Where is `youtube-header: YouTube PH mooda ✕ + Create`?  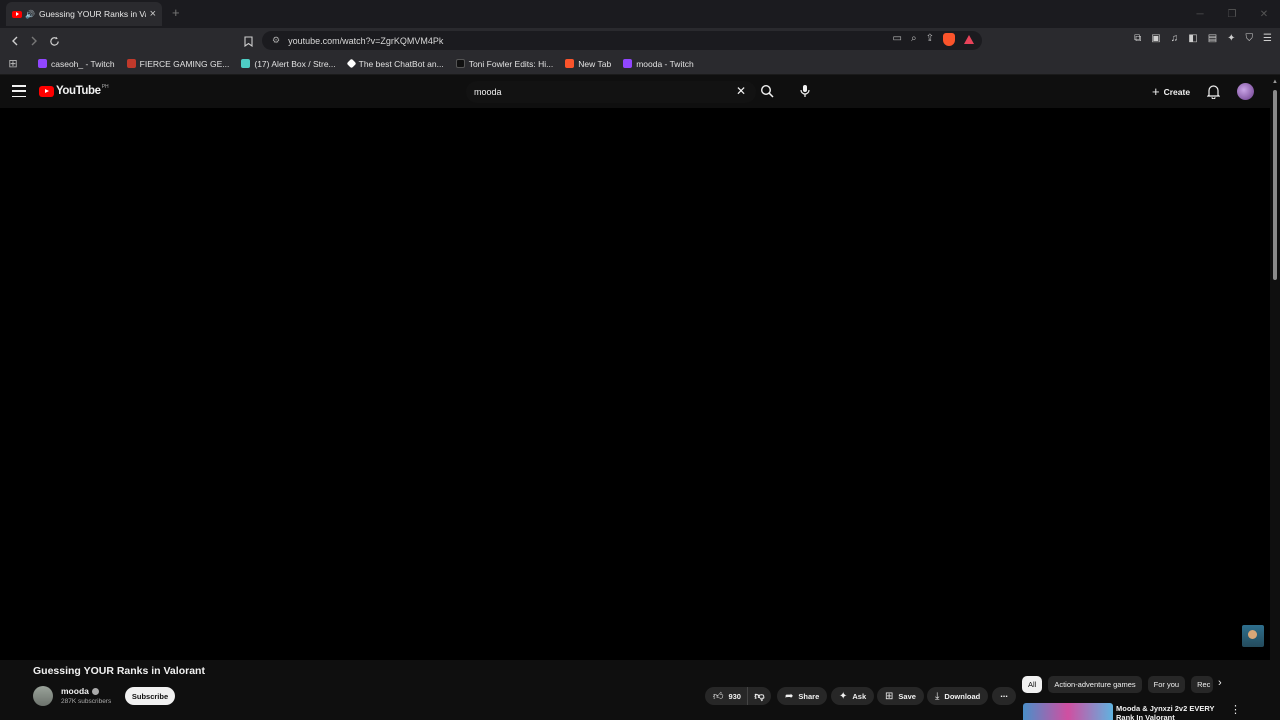
youtube-header: YouTube PH mooda ✕ + Create is located at coordinates (635, 92).